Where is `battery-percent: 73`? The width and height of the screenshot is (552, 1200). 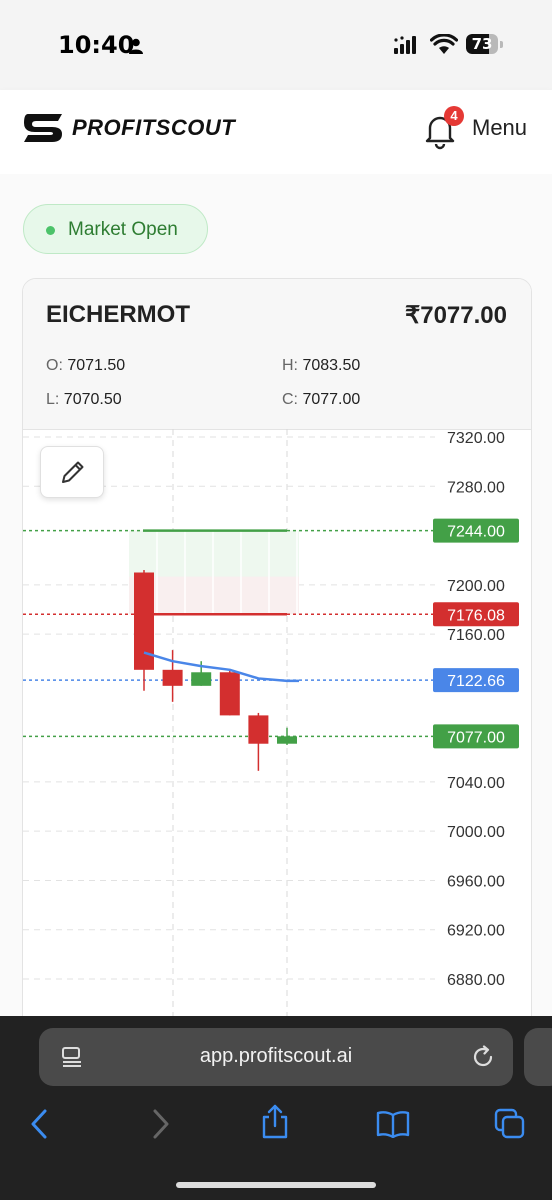 battery-percent: 73 is located at coordinates (482, 44).